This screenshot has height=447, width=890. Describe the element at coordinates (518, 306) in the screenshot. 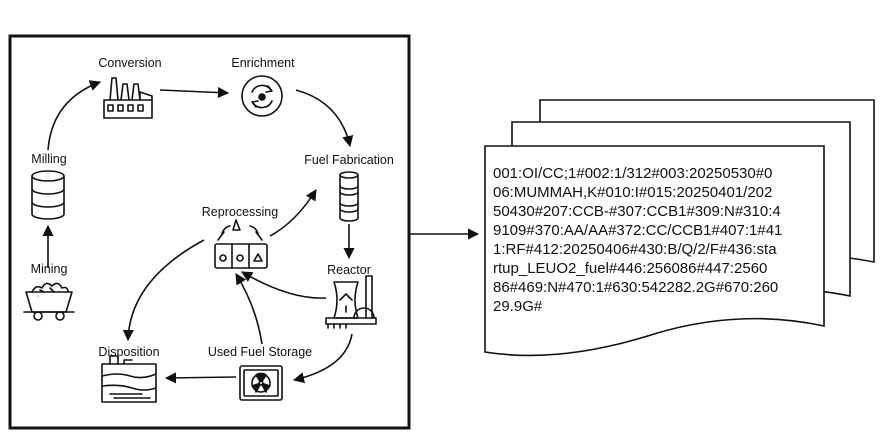

I see `record-line: 29.9G#` at that location.